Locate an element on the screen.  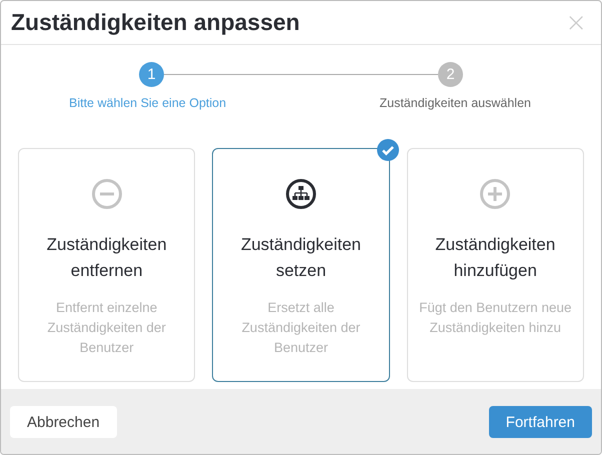
option-title: Zuständigkeiten setzen is located at coordinates (301, 258).